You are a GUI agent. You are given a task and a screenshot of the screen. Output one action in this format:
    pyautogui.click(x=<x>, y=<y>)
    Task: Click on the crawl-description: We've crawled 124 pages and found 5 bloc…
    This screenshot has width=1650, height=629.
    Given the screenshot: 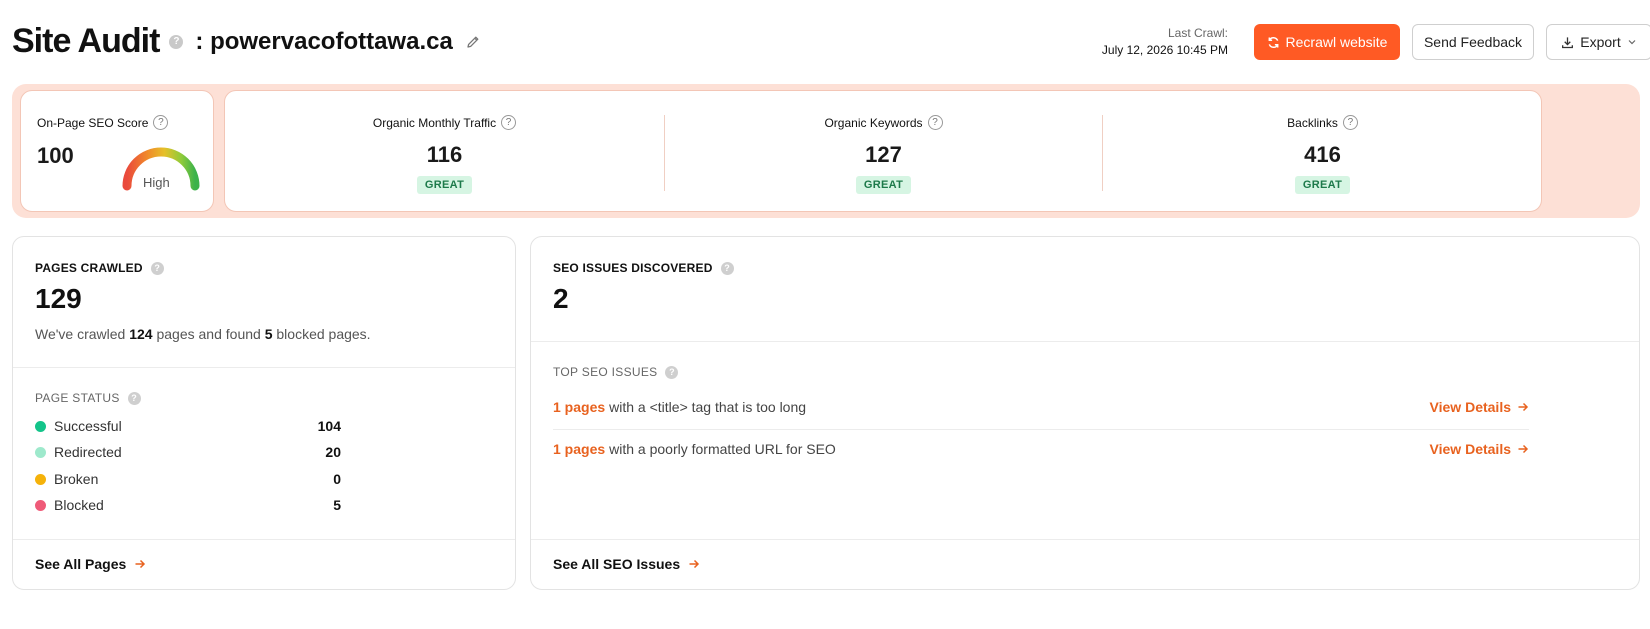 What is the action you would take?
    pyautogui.click(x=203, y=334)
    